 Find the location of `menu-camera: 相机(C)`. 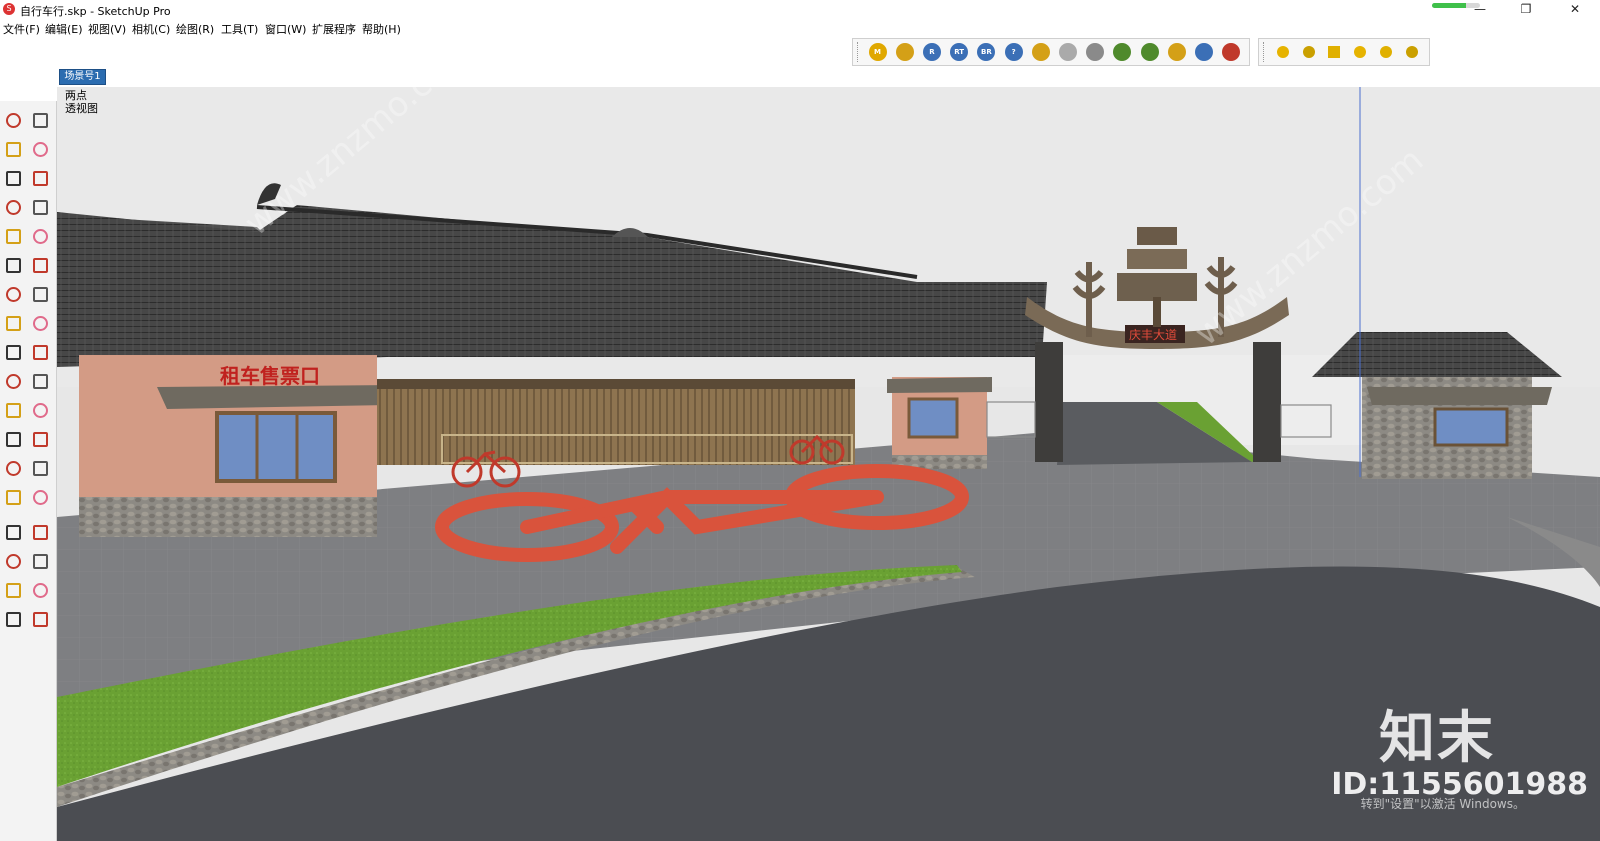

menu-camera: 相机(C) is located at coordinates (151, 29).